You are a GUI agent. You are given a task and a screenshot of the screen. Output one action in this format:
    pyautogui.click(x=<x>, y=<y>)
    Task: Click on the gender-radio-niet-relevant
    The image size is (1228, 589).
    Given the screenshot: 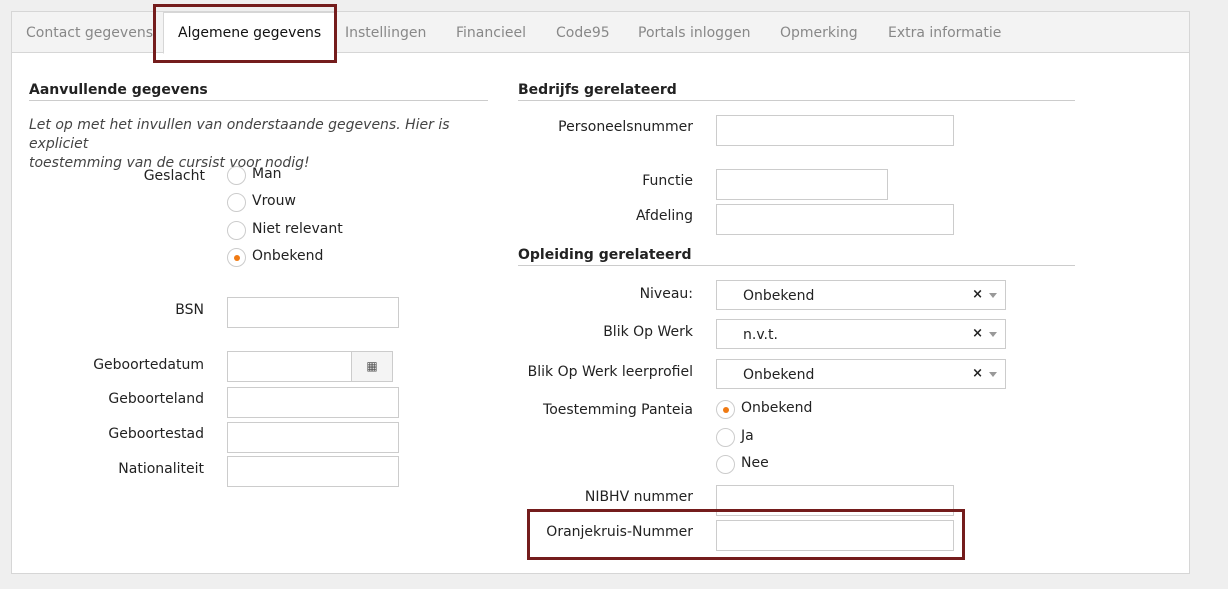 What is the action you would take?
    pyautogui.click(x=236, y=230)
    